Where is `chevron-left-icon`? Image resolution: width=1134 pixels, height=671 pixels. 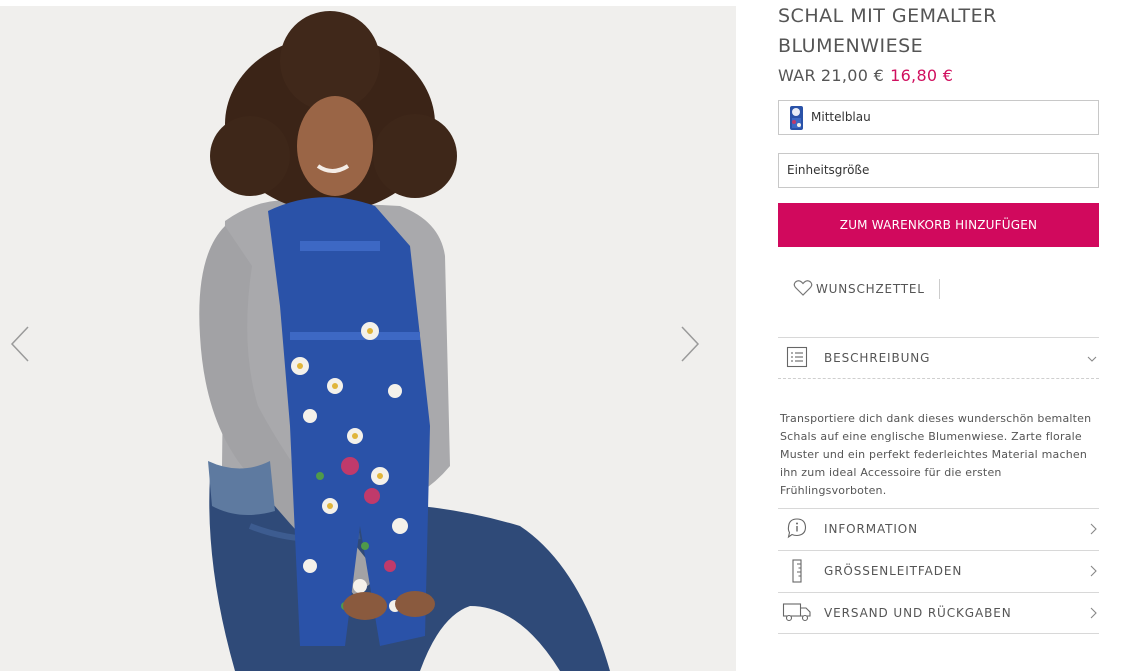
chevron-left-icon is located at coordinates (19, 344).